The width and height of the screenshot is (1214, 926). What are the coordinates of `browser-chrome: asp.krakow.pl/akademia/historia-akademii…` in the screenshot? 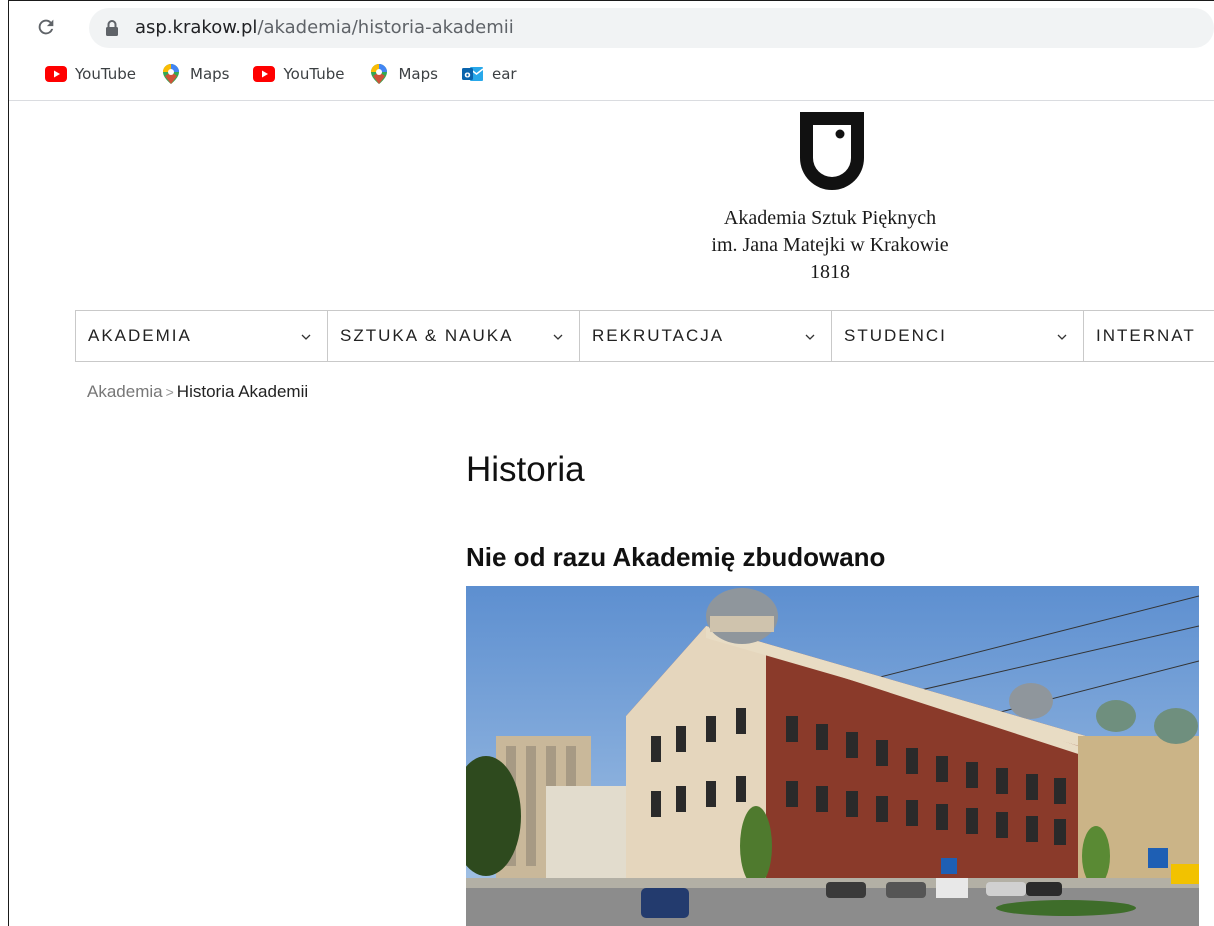 It's located at (611, 50).